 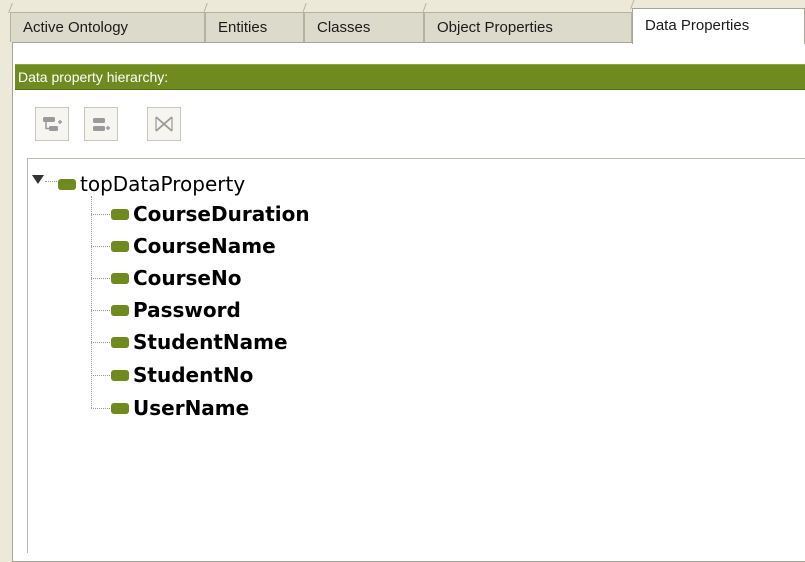 What do you see at coordinates (163, 184) in the screenshot?
I see `tree-node-label: topDataProperty` at bounding box center [163, 184].